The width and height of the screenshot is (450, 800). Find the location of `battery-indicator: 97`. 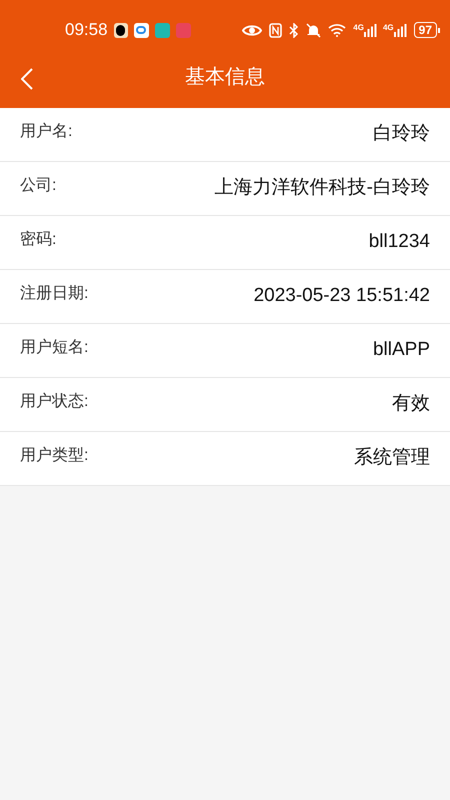

battery-indicator: 97 is located at coordinates (427, 30).